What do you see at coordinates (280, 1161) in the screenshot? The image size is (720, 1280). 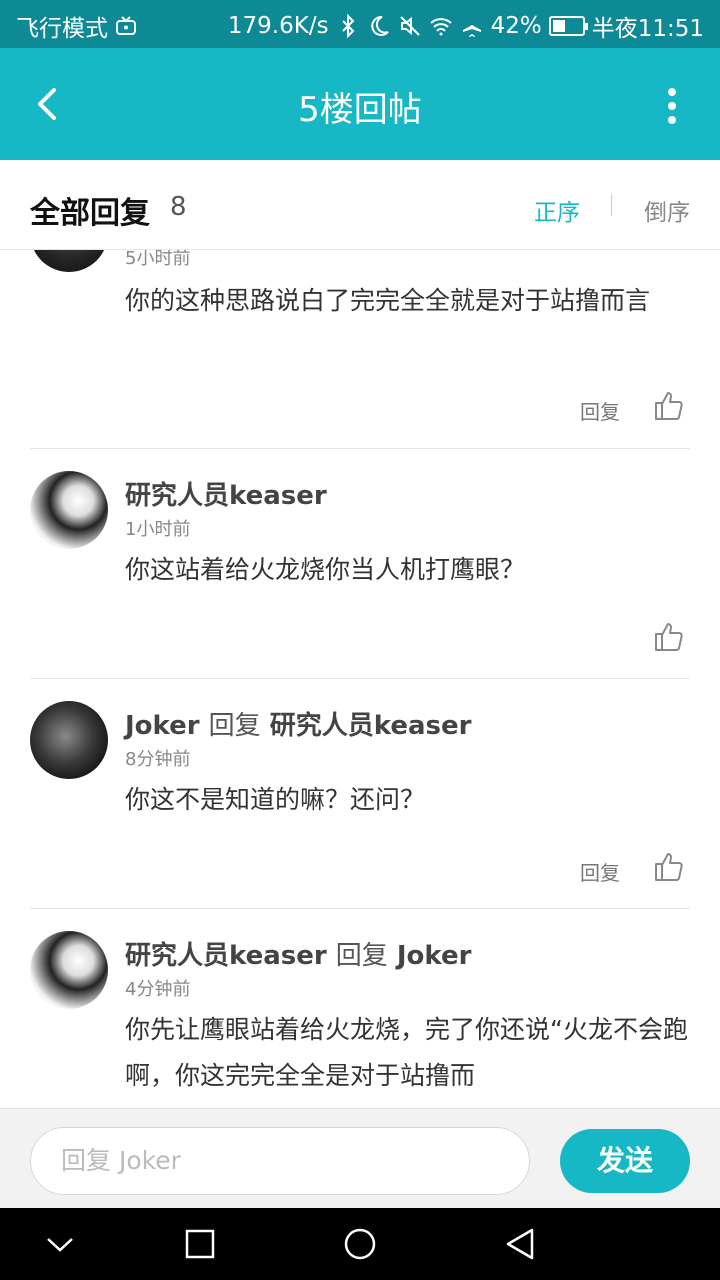 I see `reply-input: 回复 Joker` at bounding box center [280, 1161].